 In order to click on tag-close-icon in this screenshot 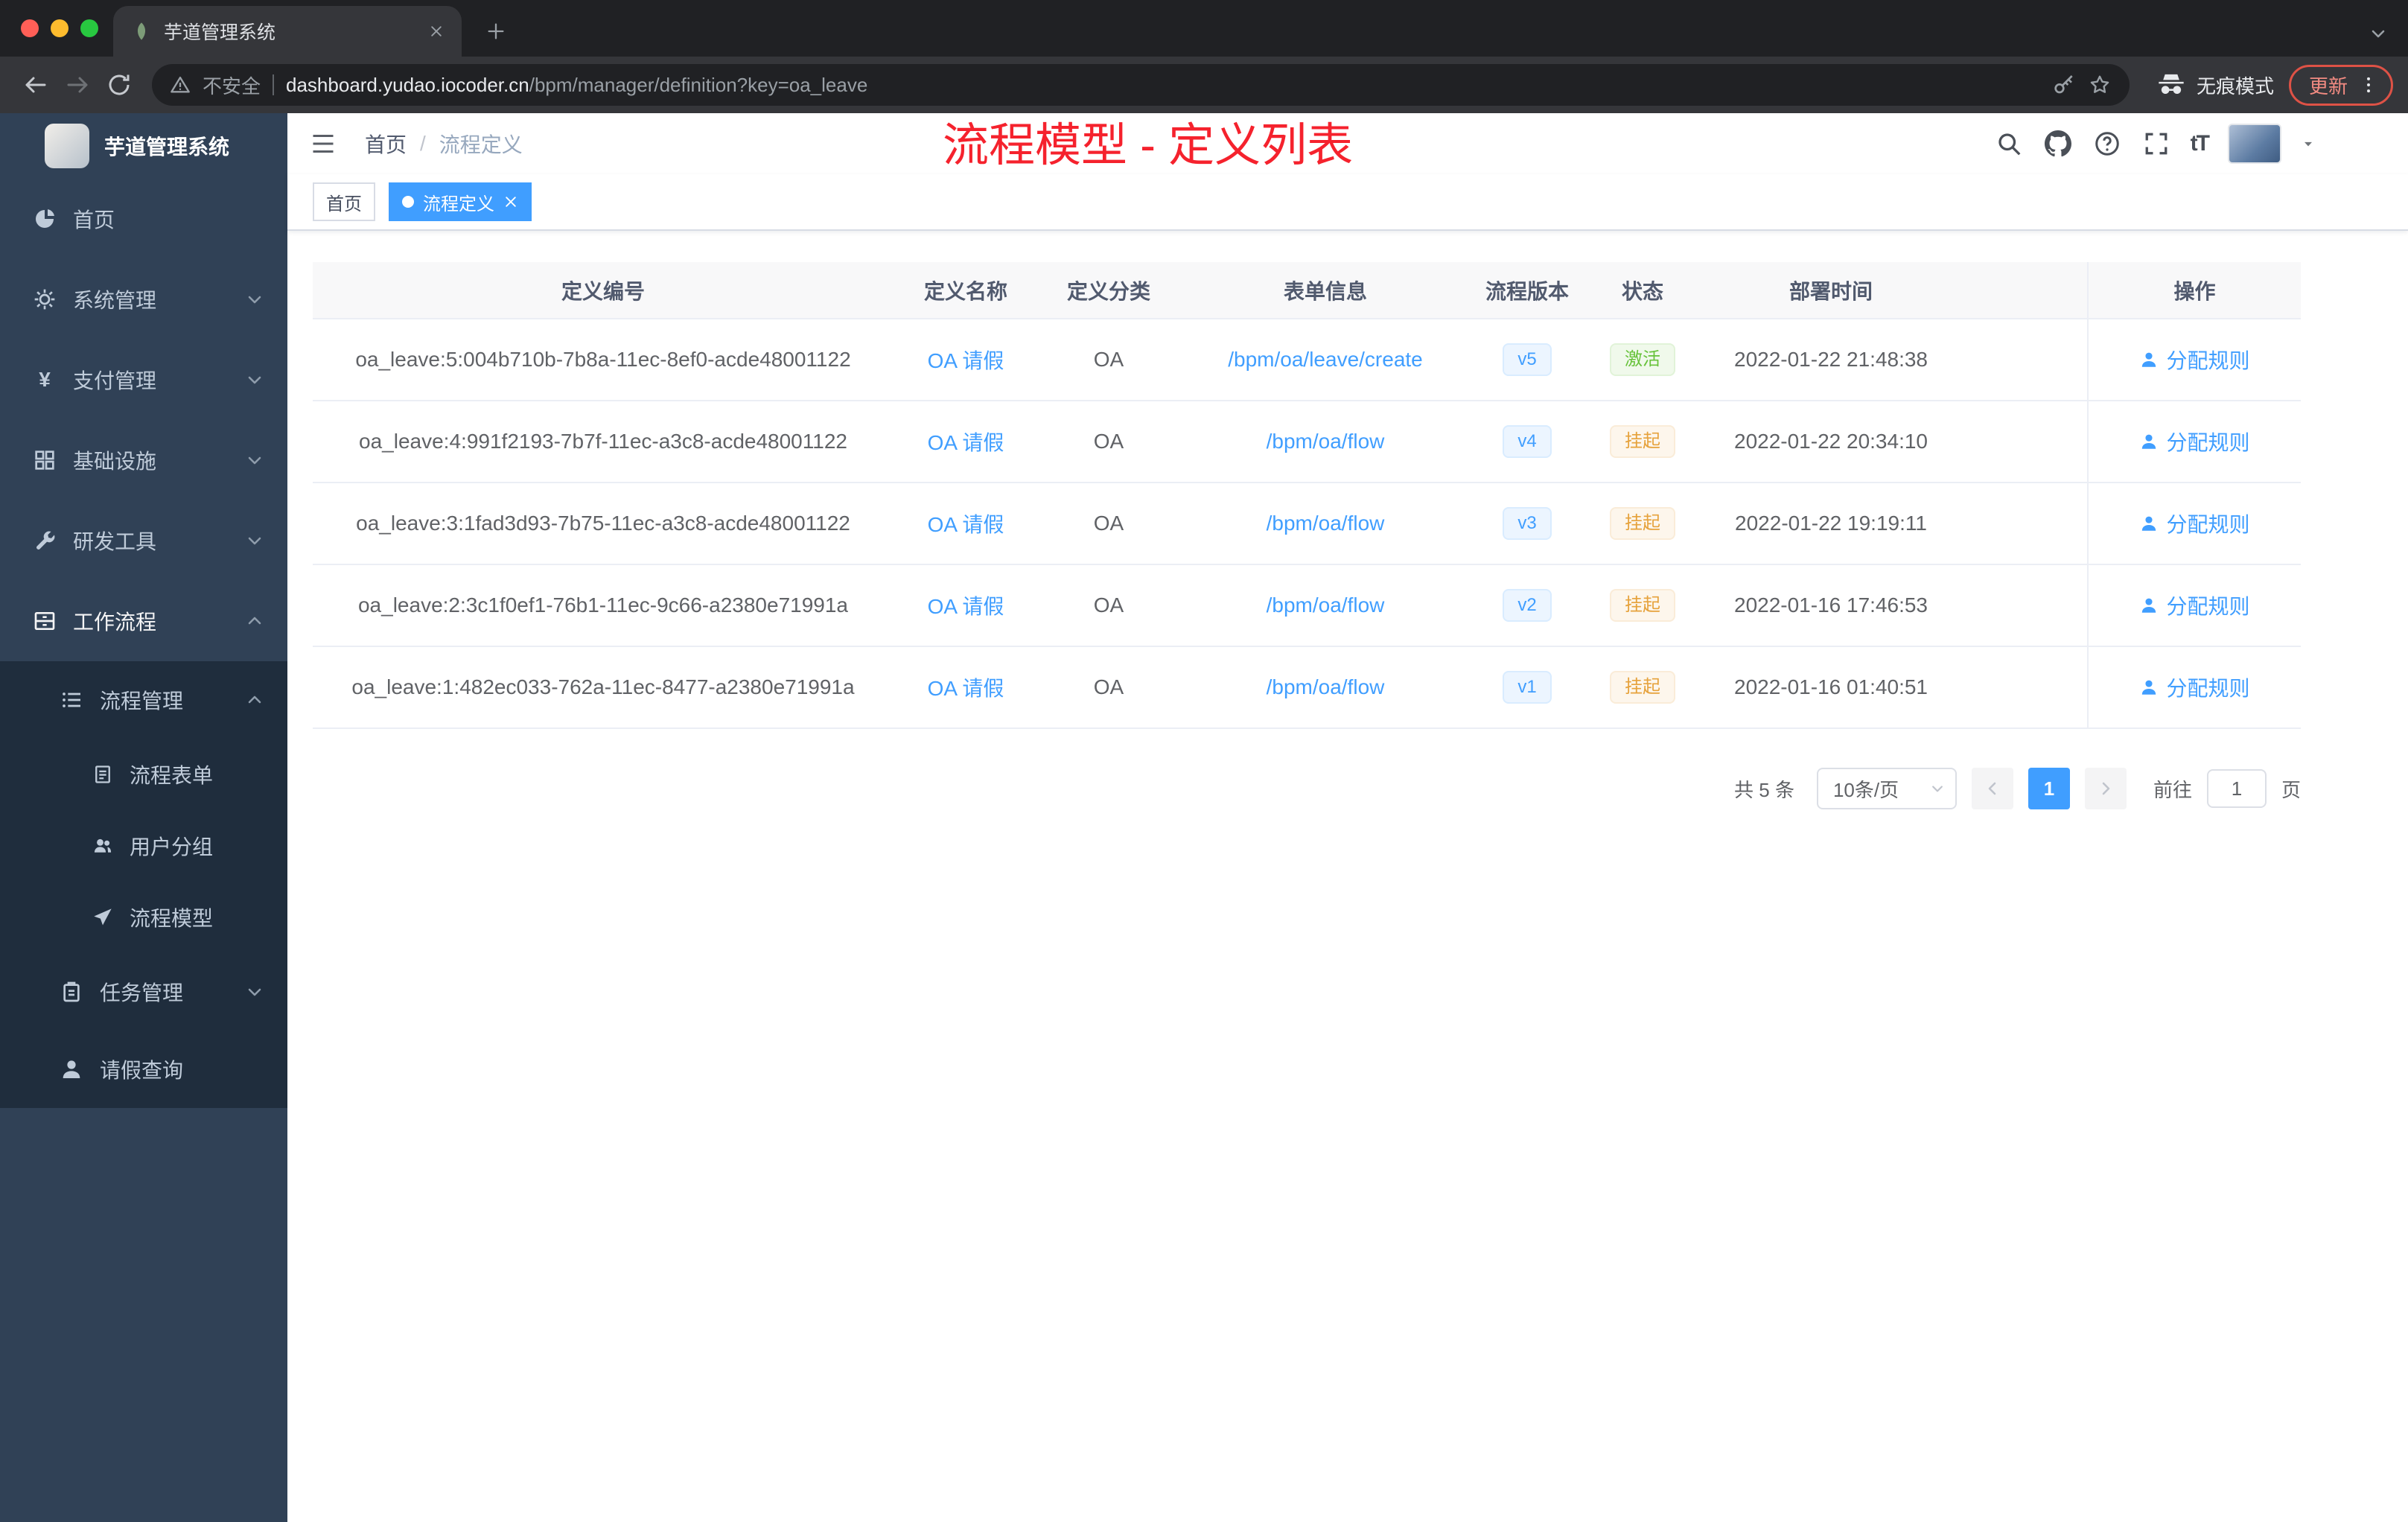, I will do `click(510, 201)`.